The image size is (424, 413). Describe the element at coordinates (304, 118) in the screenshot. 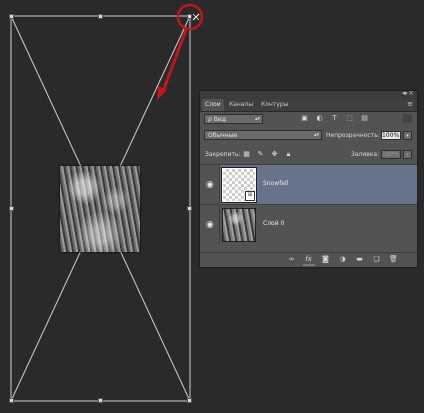

I see `image-filter-icon: ▣` at that location.